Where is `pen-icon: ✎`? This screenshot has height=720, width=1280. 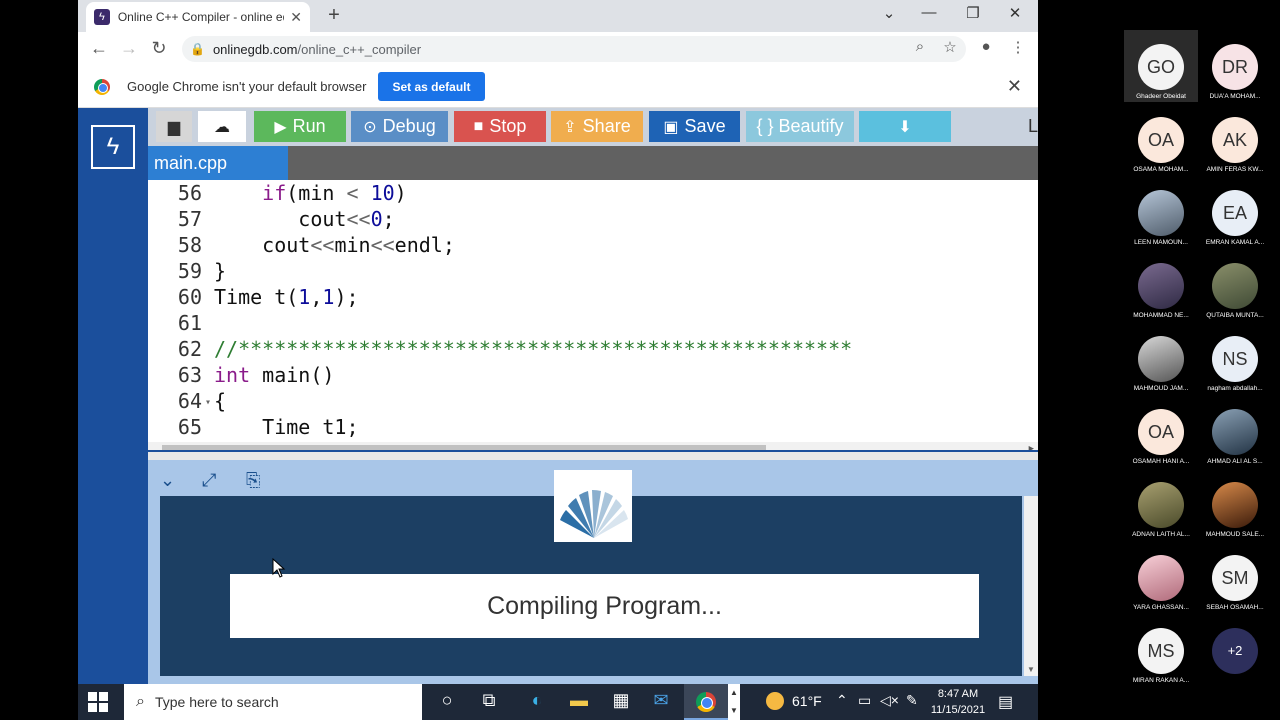 pen-icon: ✎ is located at coordinates (912, 700).